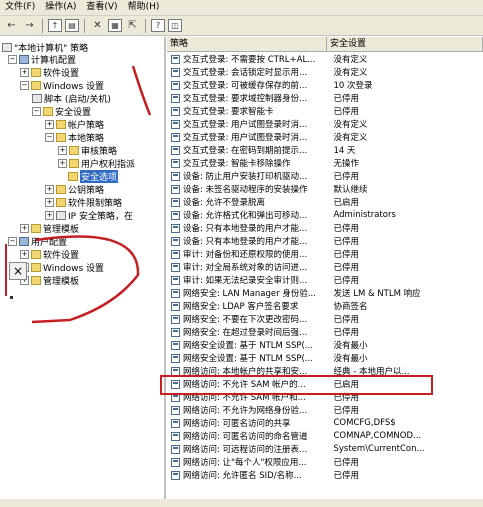 This screenshot has height=507, width=483. Describe the element at coordinates (83, 202) in the screenshot. I see `tree-node: + 软件限制策略` at that location.